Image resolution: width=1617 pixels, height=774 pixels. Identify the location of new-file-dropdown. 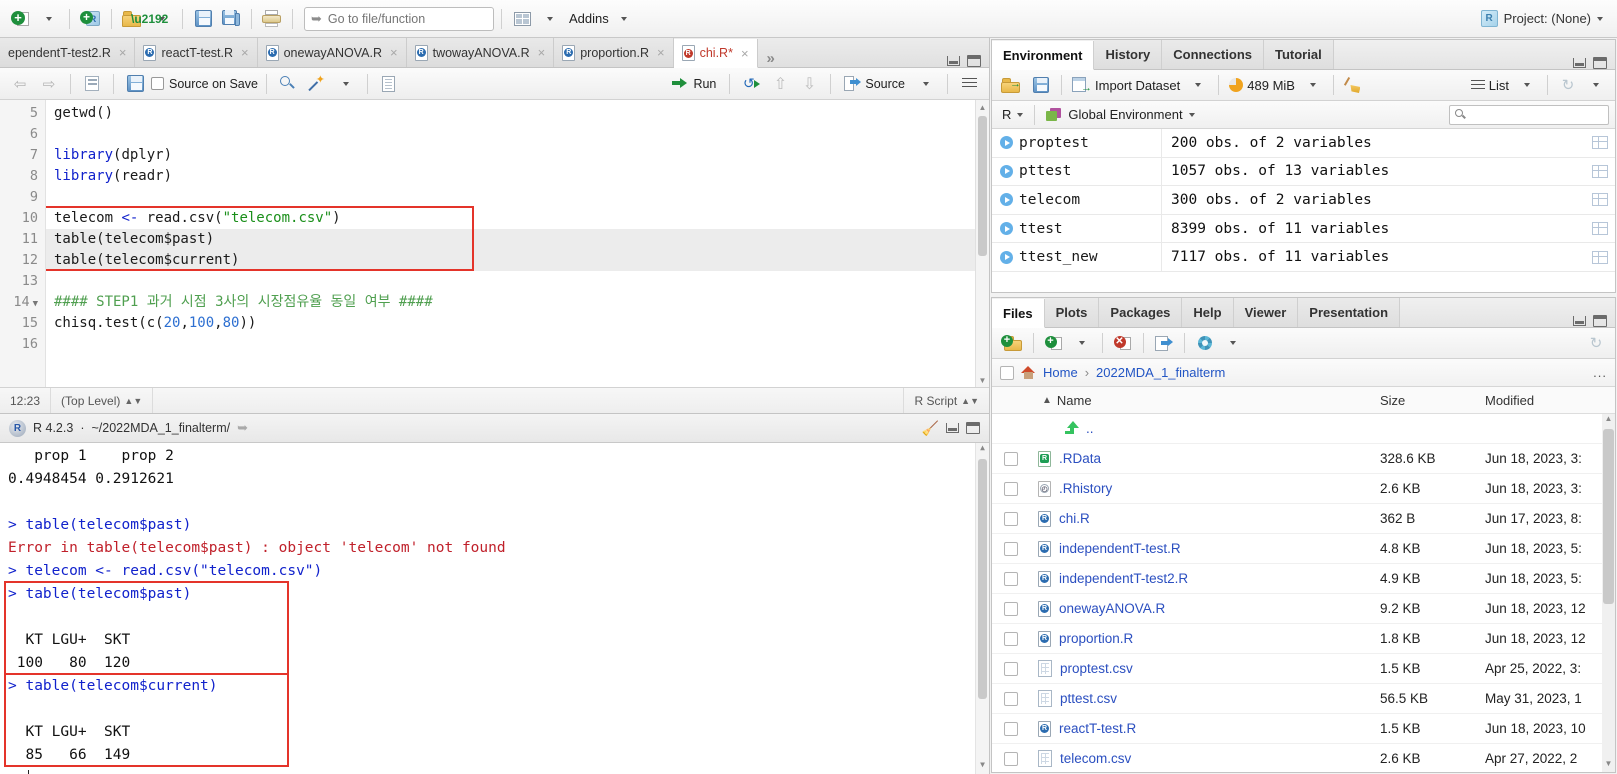
(49, 19).